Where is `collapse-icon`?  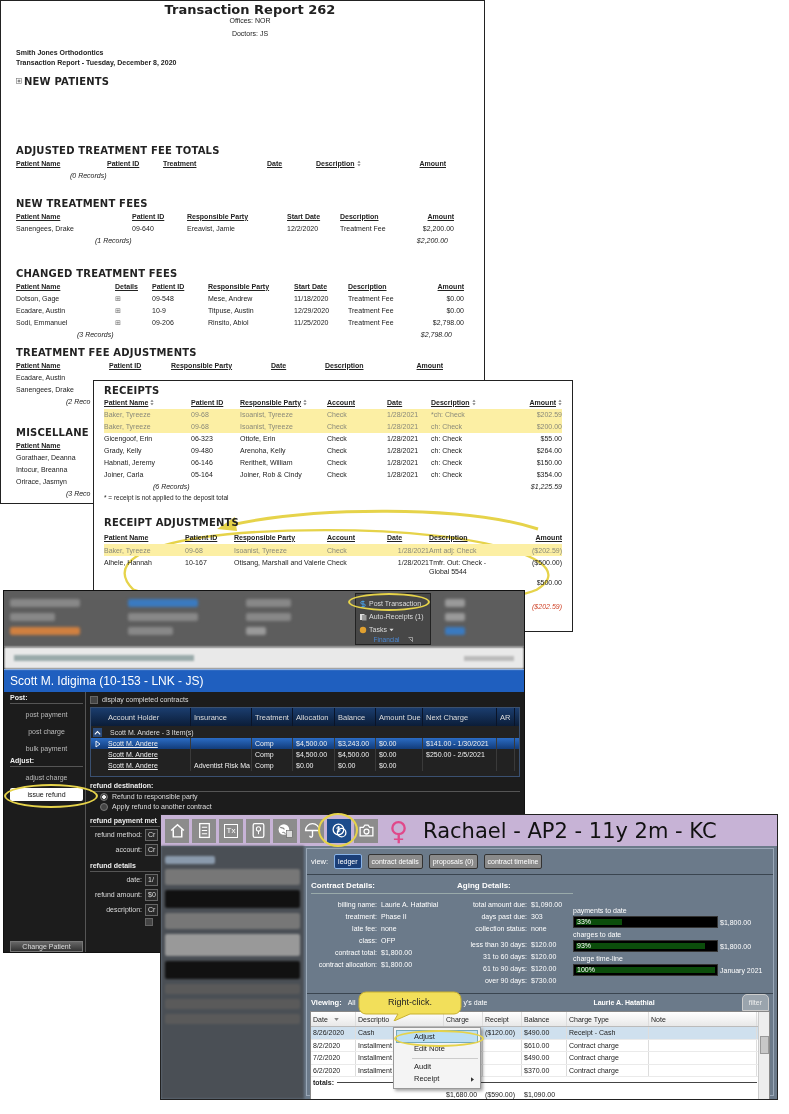 collapse-icon is located at coordinates (97, 732).